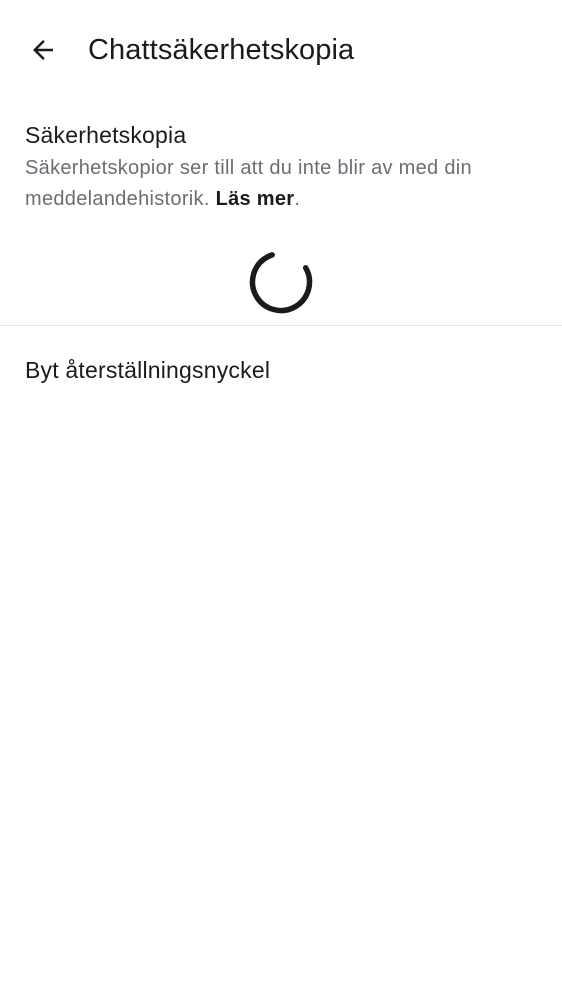 The height and width of the screenshot is (1000, 562). I want to click on page-title: Chattsäkerhetskopia, so click(221, 50).